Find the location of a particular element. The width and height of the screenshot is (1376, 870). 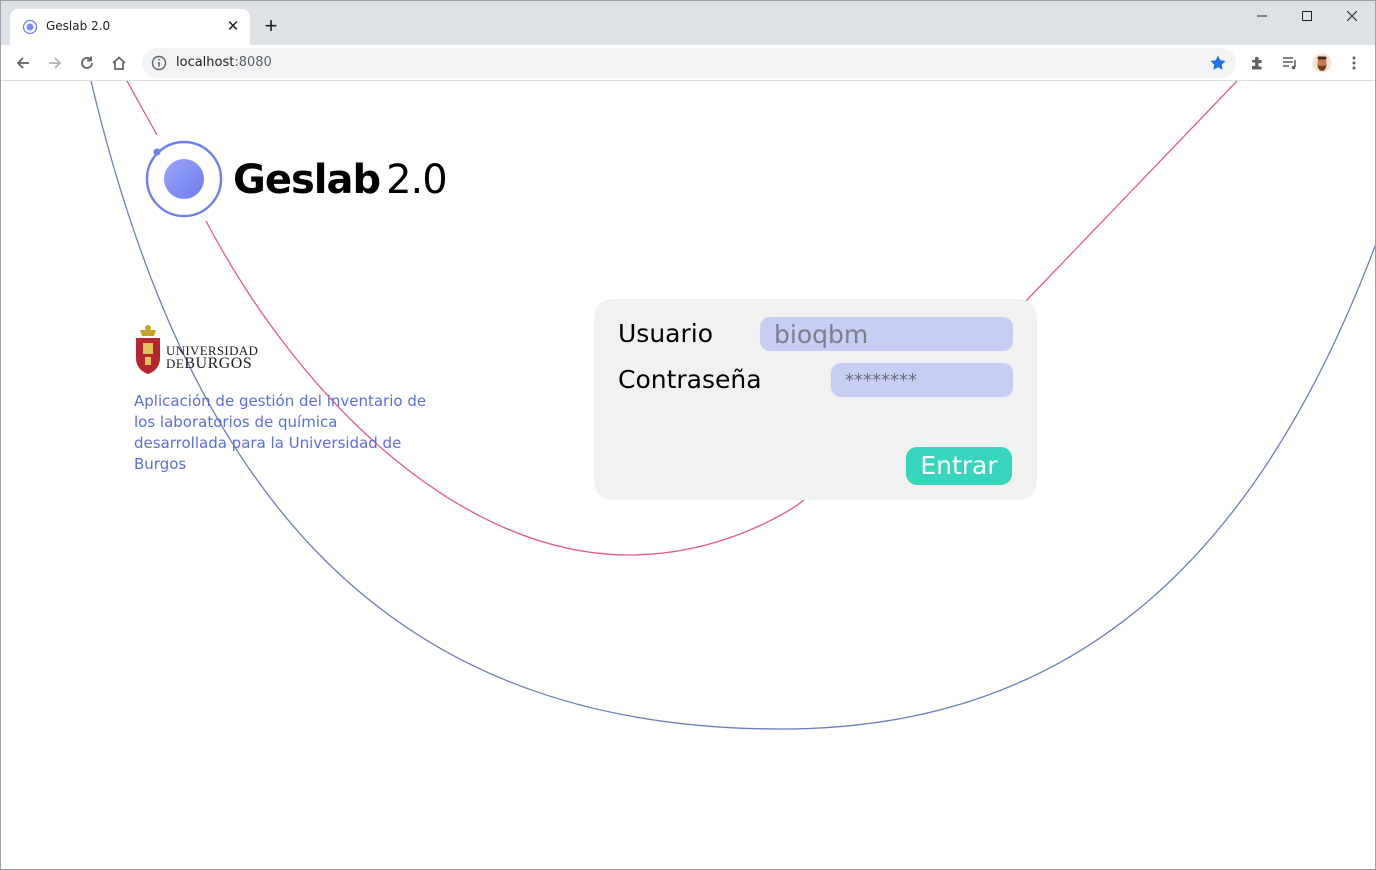

home-button is located at coordinates (119, 63).